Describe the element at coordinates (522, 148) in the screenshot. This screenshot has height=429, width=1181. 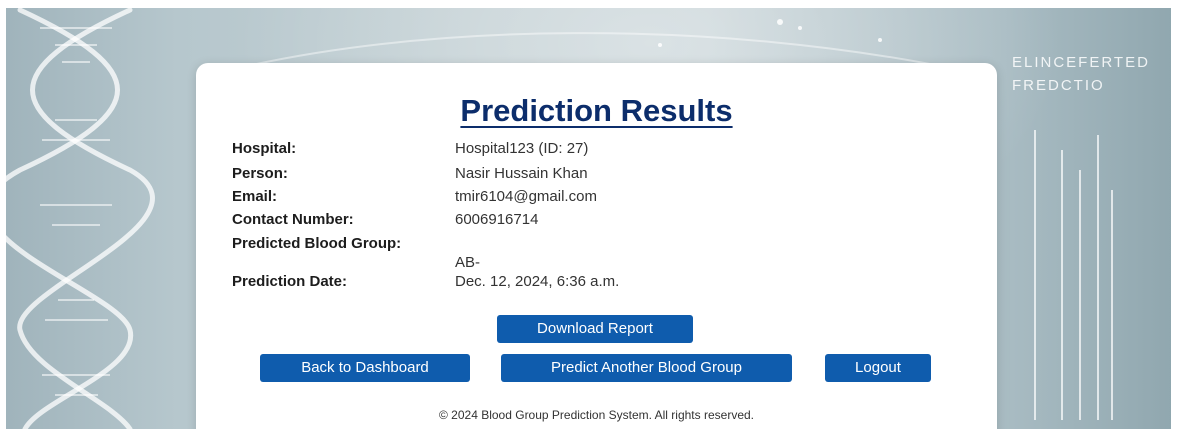
I see `hospital-value: Hospital123 (ID: 27)` at that location.